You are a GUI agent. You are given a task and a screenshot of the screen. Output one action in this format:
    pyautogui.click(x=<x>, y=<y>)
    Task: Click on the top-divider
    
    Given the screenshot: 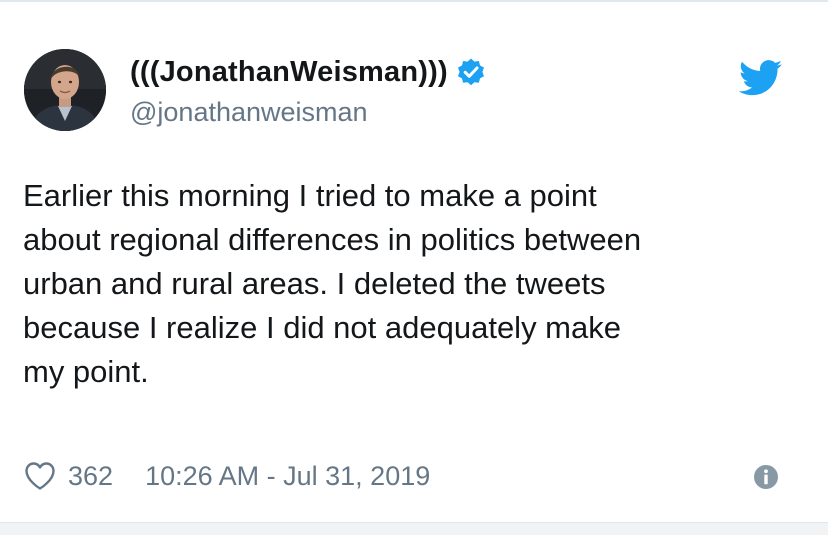 What is the action you would take?
    pyautogui.click(x=414, y=1)
    